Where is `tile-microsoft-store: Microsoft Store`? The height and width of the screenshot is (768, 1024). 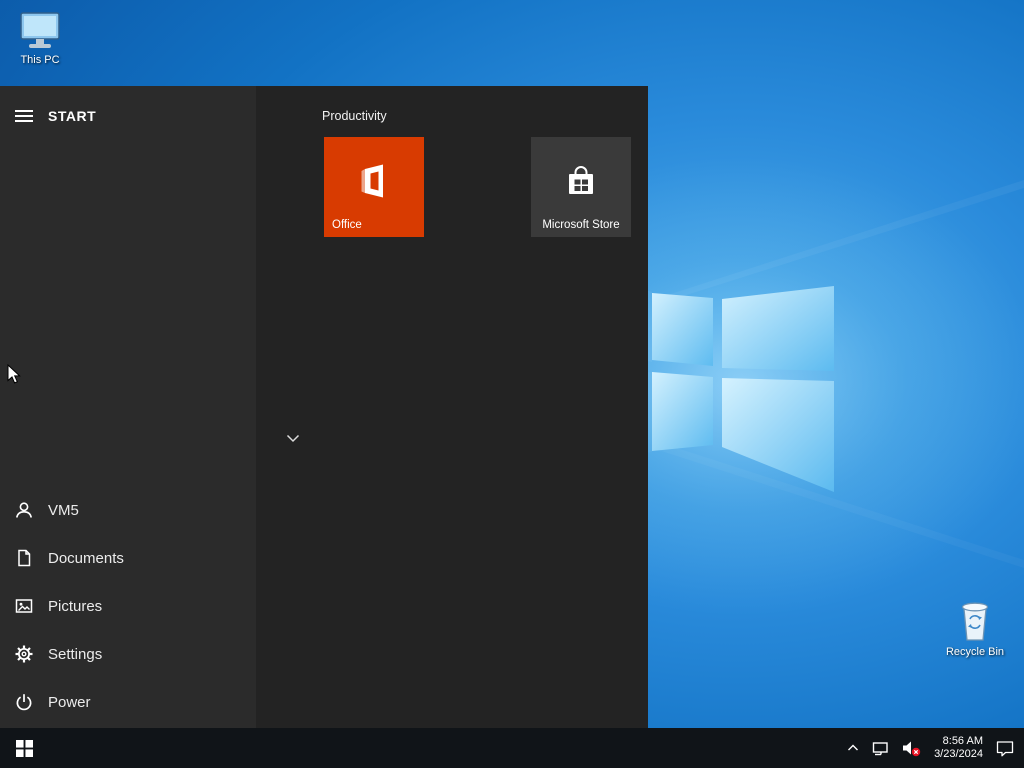 tile-microsoft-store: Microsoft Store is located at coordinates (581, 187).